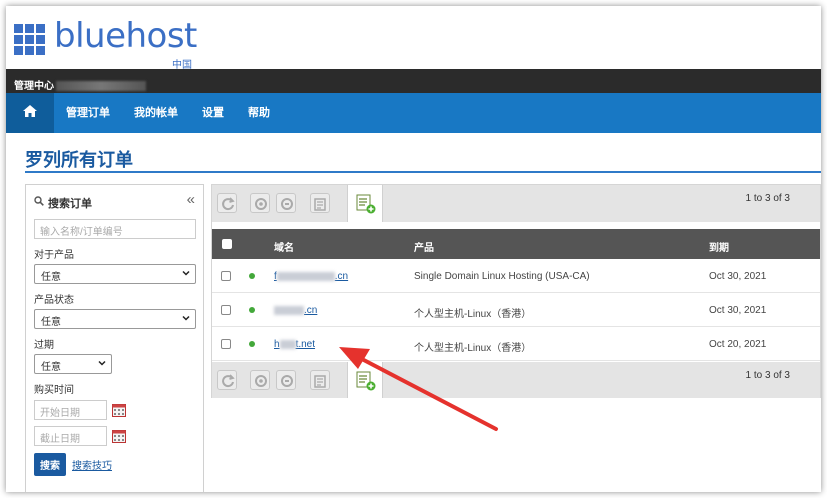  What do you see at coordinates (54, 390) in the screenshot?
I see `purchase-time-label: 购买时间` at bounding box center [54, 390].